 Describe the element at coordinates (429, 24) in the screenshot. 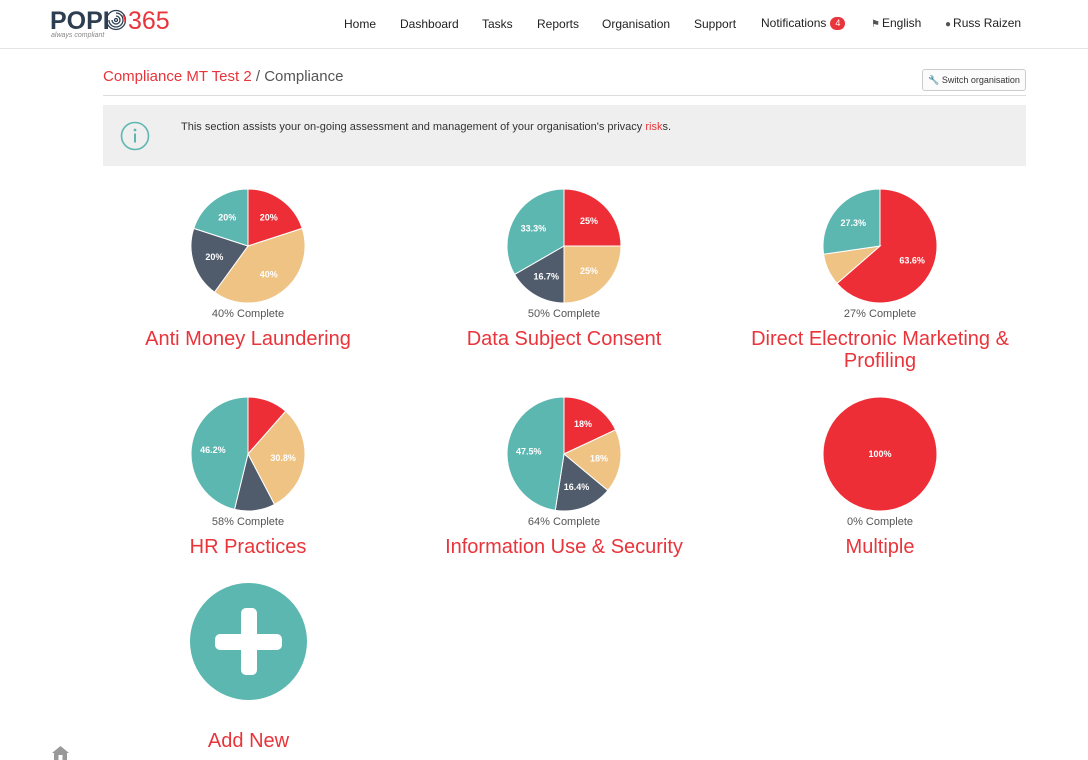

I see `nav-dashboard: Dashboard` at that location.